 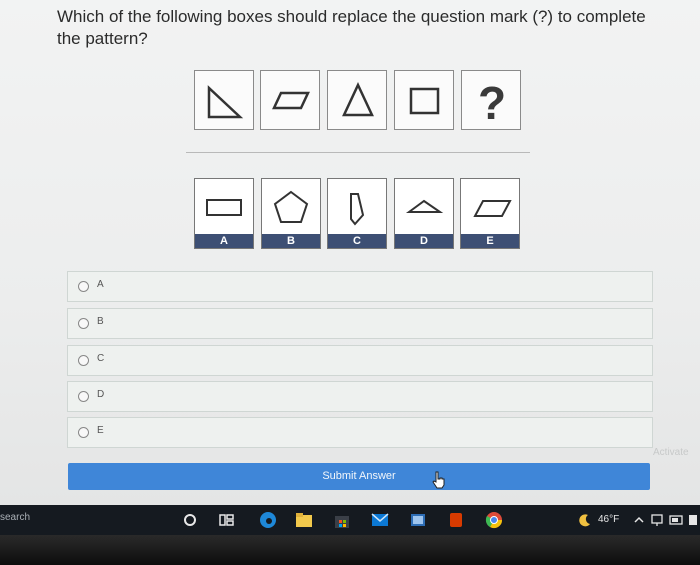 I want to click on right-triangle-shape, so click(x=225, y=102).